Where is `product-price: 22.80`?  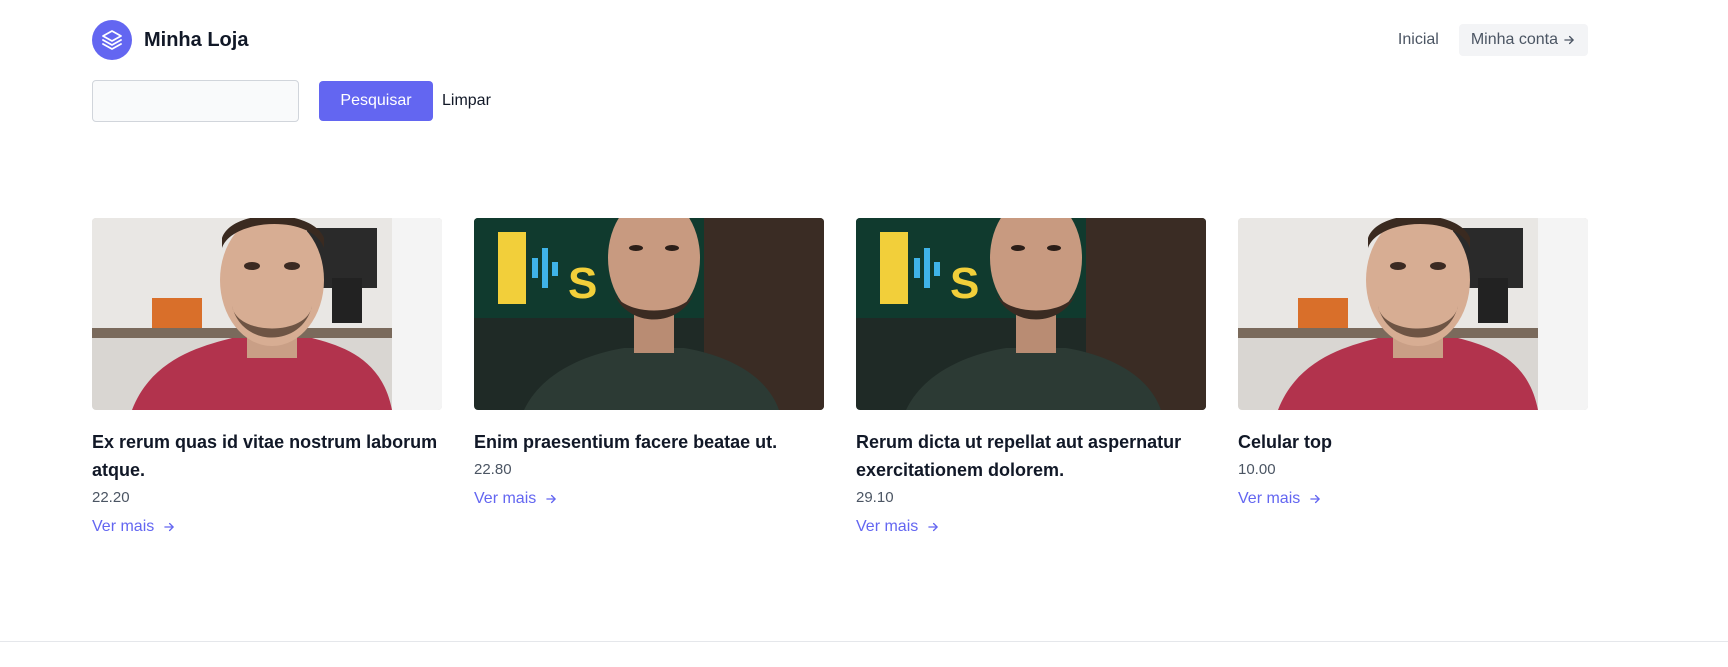
product-price: 22.80 is located at coordinates (493, 469).